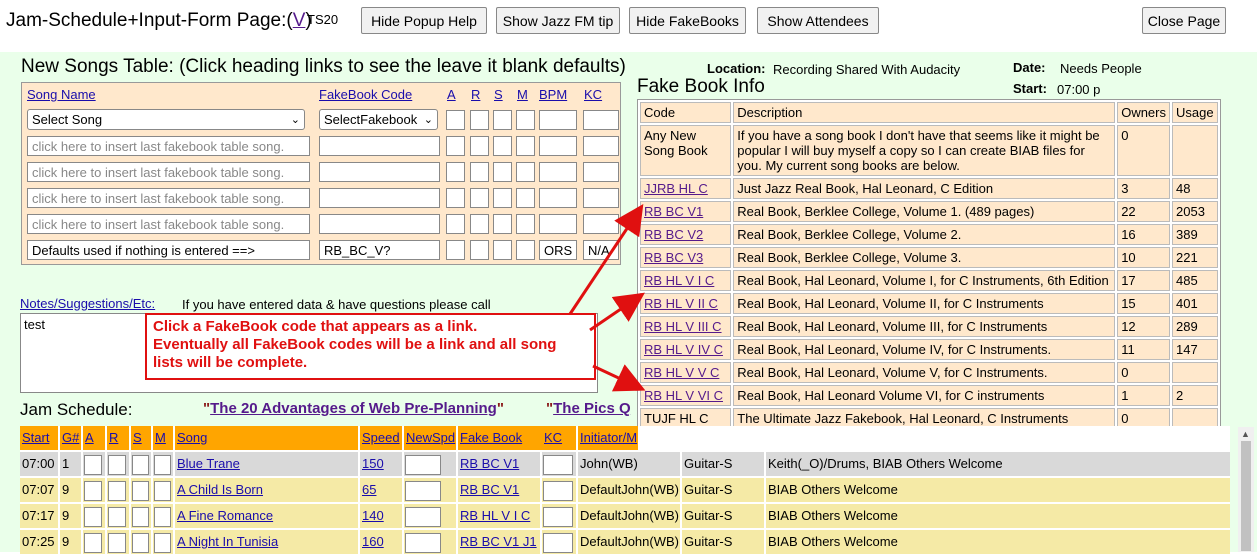 Image resolution: width=1257 pixels, height=554 pixels. What do you see at coordinates (998, 464) in the screenshot?
I see `jam-notes: Keith(_O)/Drums, BIAB Others Welcome` at bounding box center [998, 464].